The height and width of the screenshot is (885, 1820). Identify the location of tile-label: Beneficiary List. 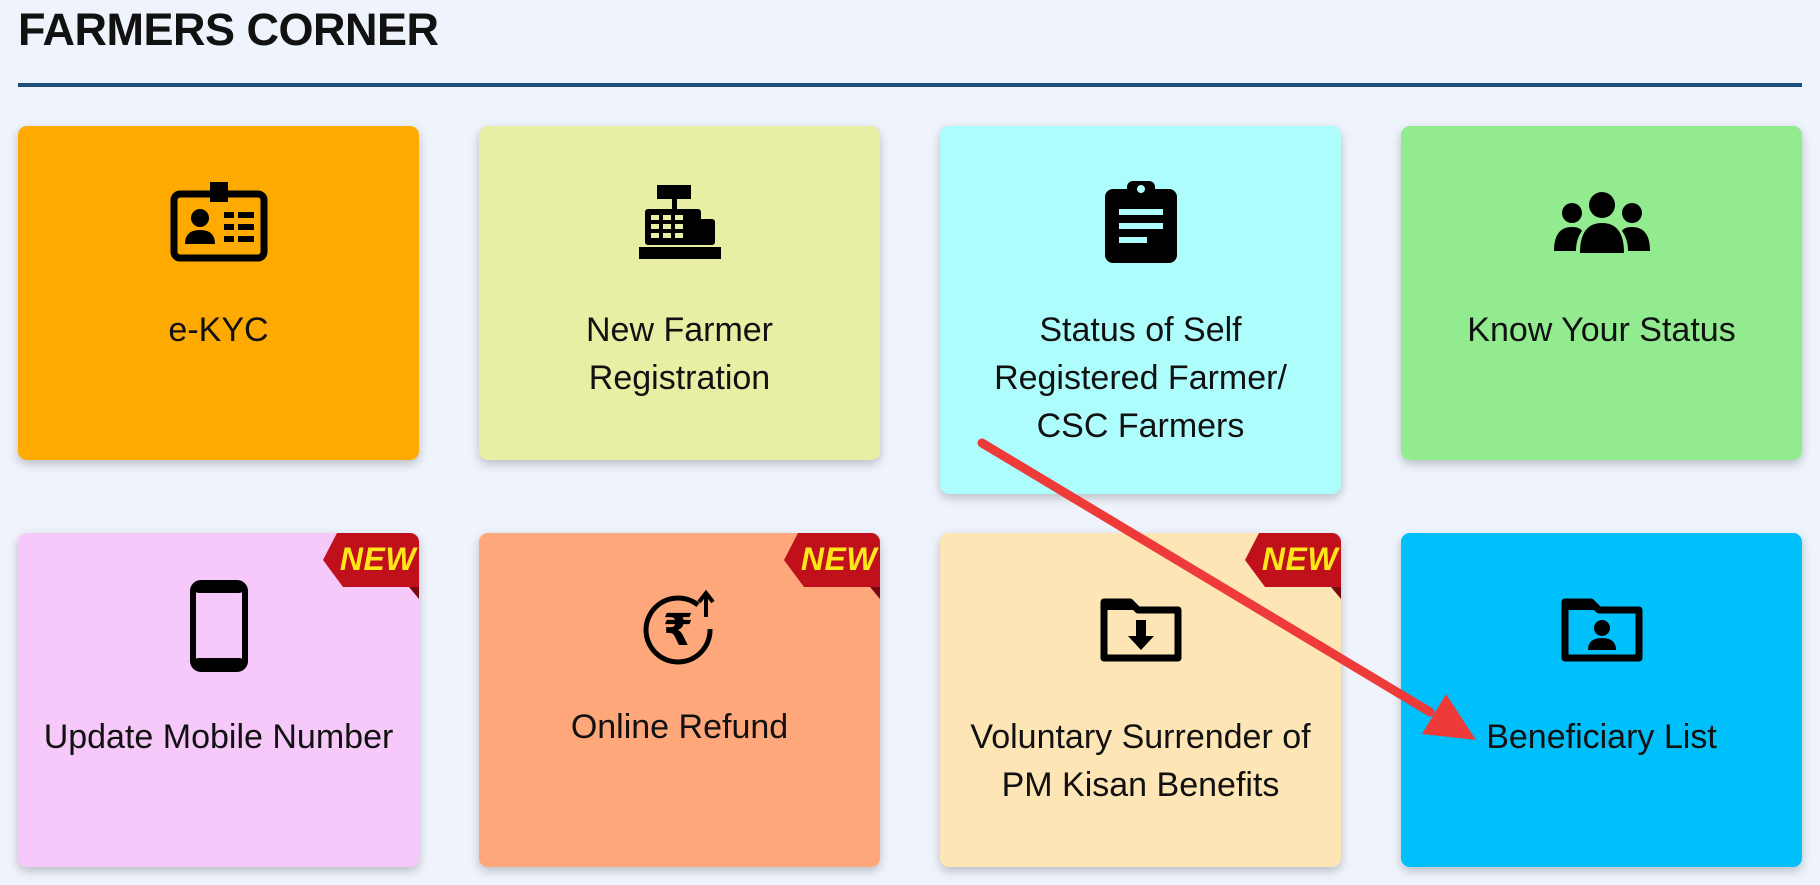
(1601, 737).